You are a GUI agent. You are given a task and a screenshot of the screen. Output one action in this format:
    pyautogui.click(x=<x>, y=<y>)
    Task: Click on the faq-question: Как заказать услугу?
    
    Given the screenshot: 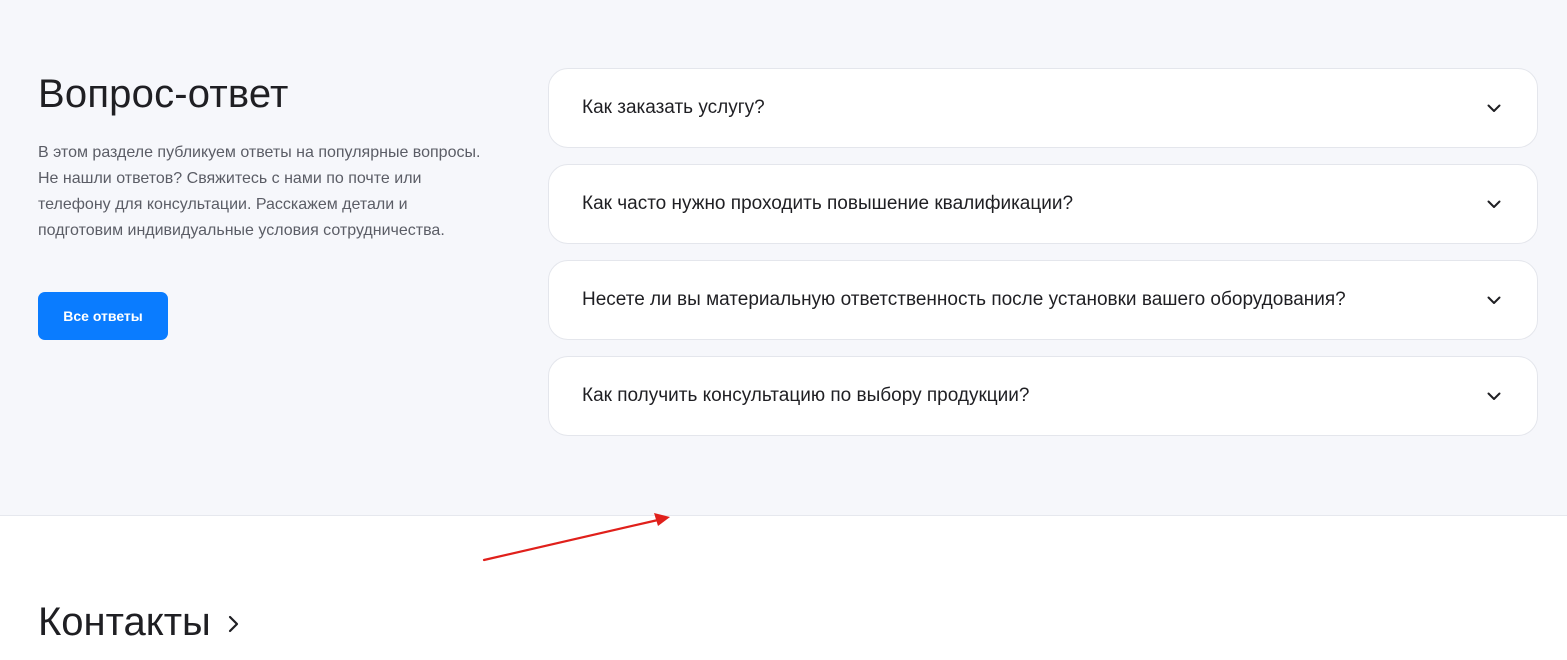 What is the action you would take?
    pyautogui.click(x=673, y=107)
    